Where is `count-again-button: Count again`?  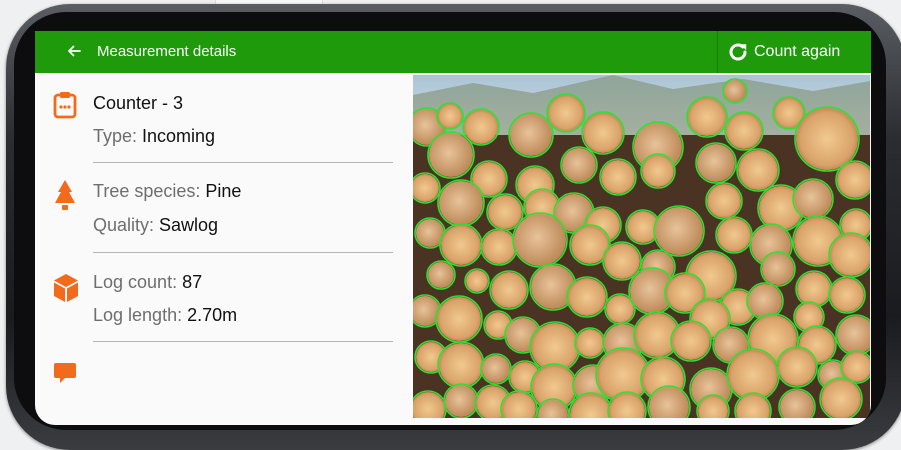
count-again-button: Count again is located at coordinates (798, 52).